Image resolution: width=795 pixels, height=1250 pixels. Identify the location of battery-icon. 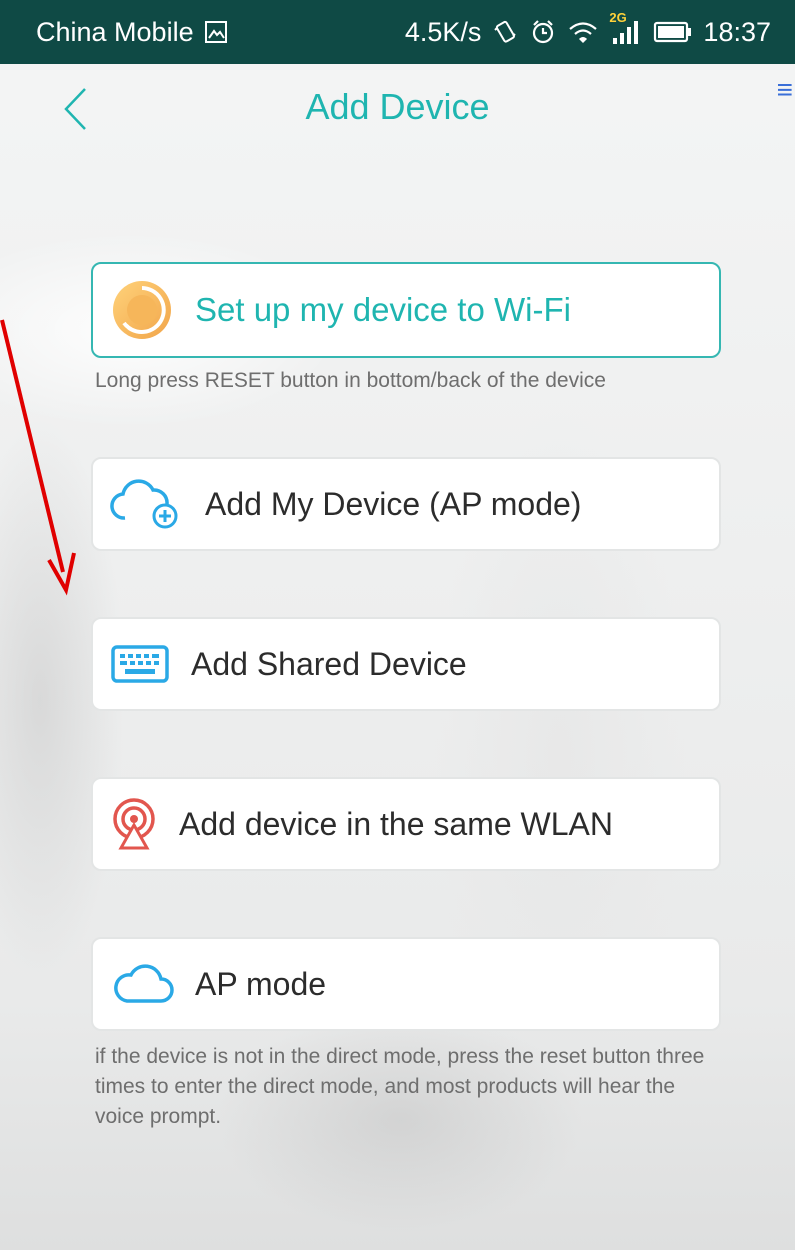
(673, 32).